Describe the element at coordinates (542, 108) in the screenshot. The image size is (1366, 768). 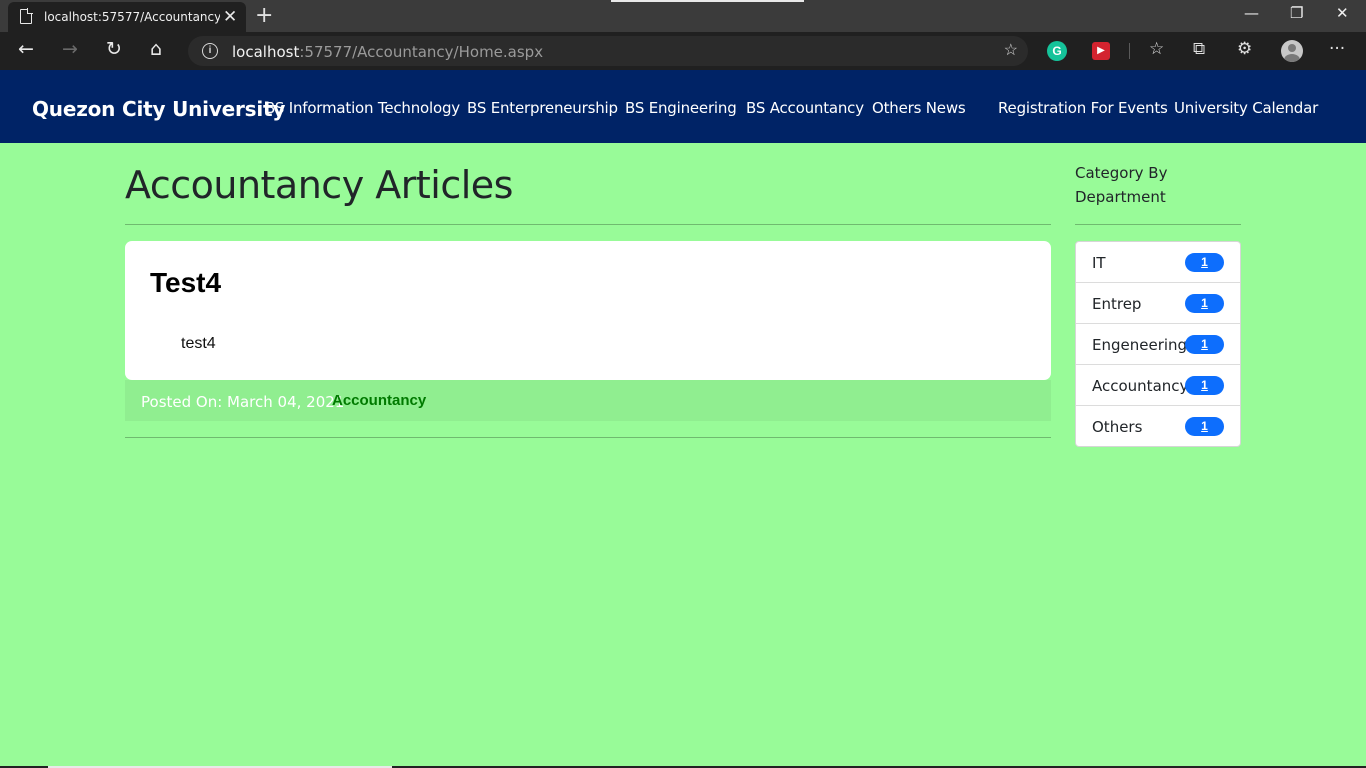
I see `nav-link-bs-enterpreneurship: BS Enterpreneurship` at that location.